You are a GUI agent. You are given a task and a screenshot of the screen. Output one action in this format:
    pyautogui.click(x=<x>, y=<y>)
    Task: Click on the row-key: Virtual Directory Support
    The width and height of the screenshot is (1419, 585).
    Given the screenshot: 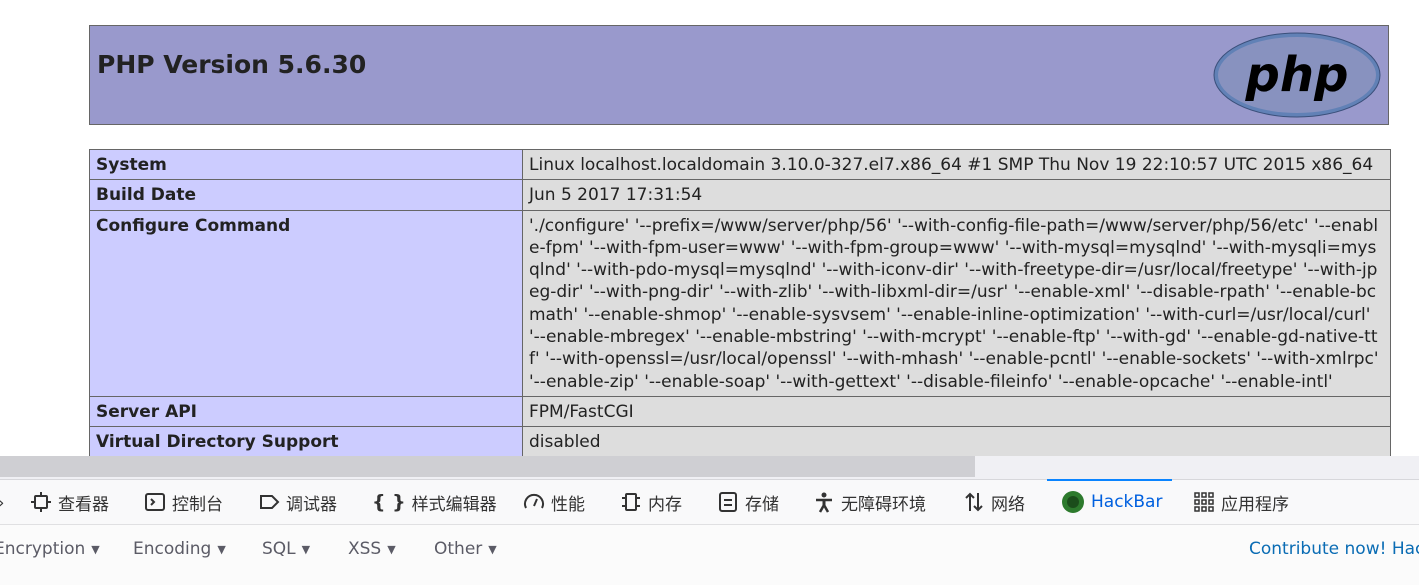 What is the action you would take?
    pyautogui.click(x=306, y=441)
    